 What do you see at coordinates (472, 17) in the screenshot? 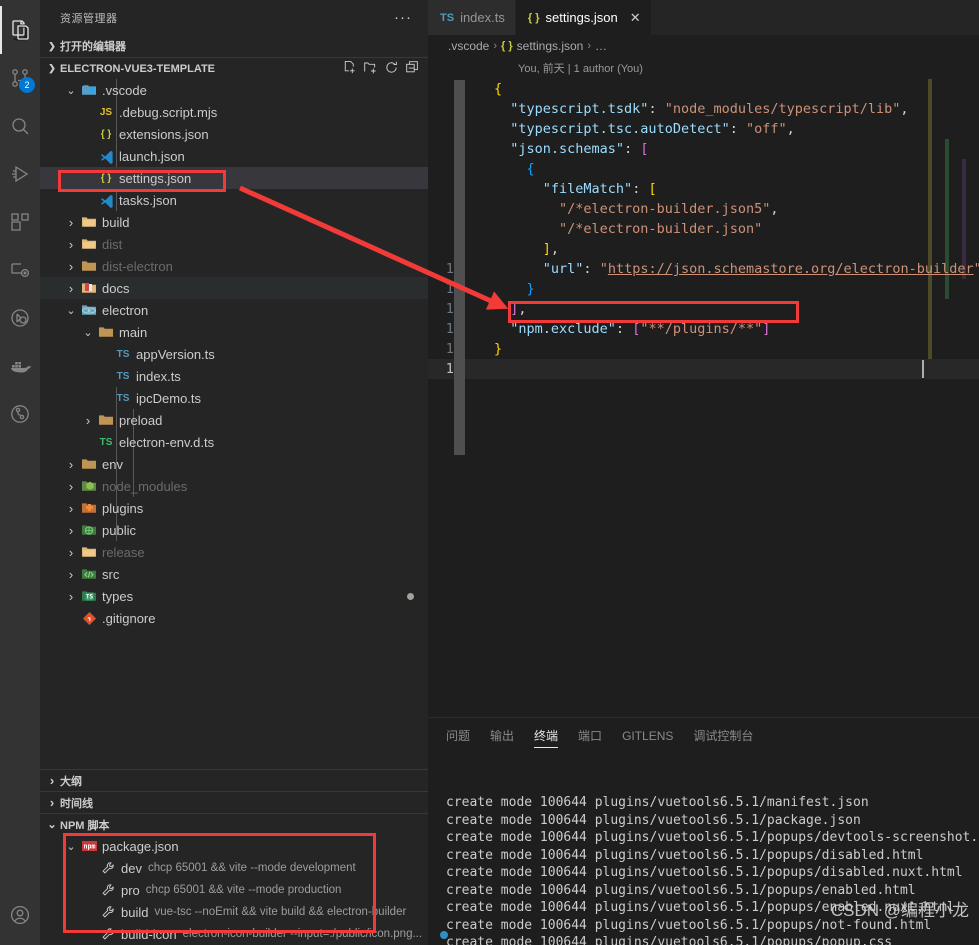
I see `tab-index-ts: TS index.ts` at bounding box center [472, 17].